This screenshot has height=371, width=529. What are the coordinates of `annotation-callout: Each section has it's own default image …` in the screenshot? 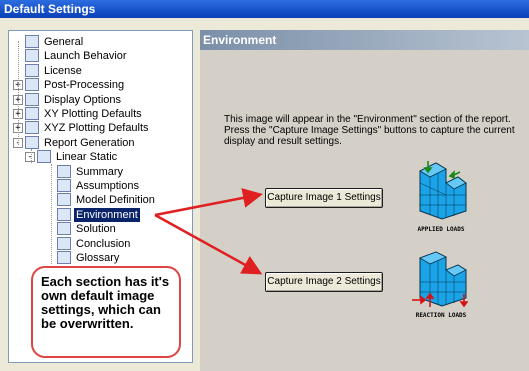 It's located at (106, 312).